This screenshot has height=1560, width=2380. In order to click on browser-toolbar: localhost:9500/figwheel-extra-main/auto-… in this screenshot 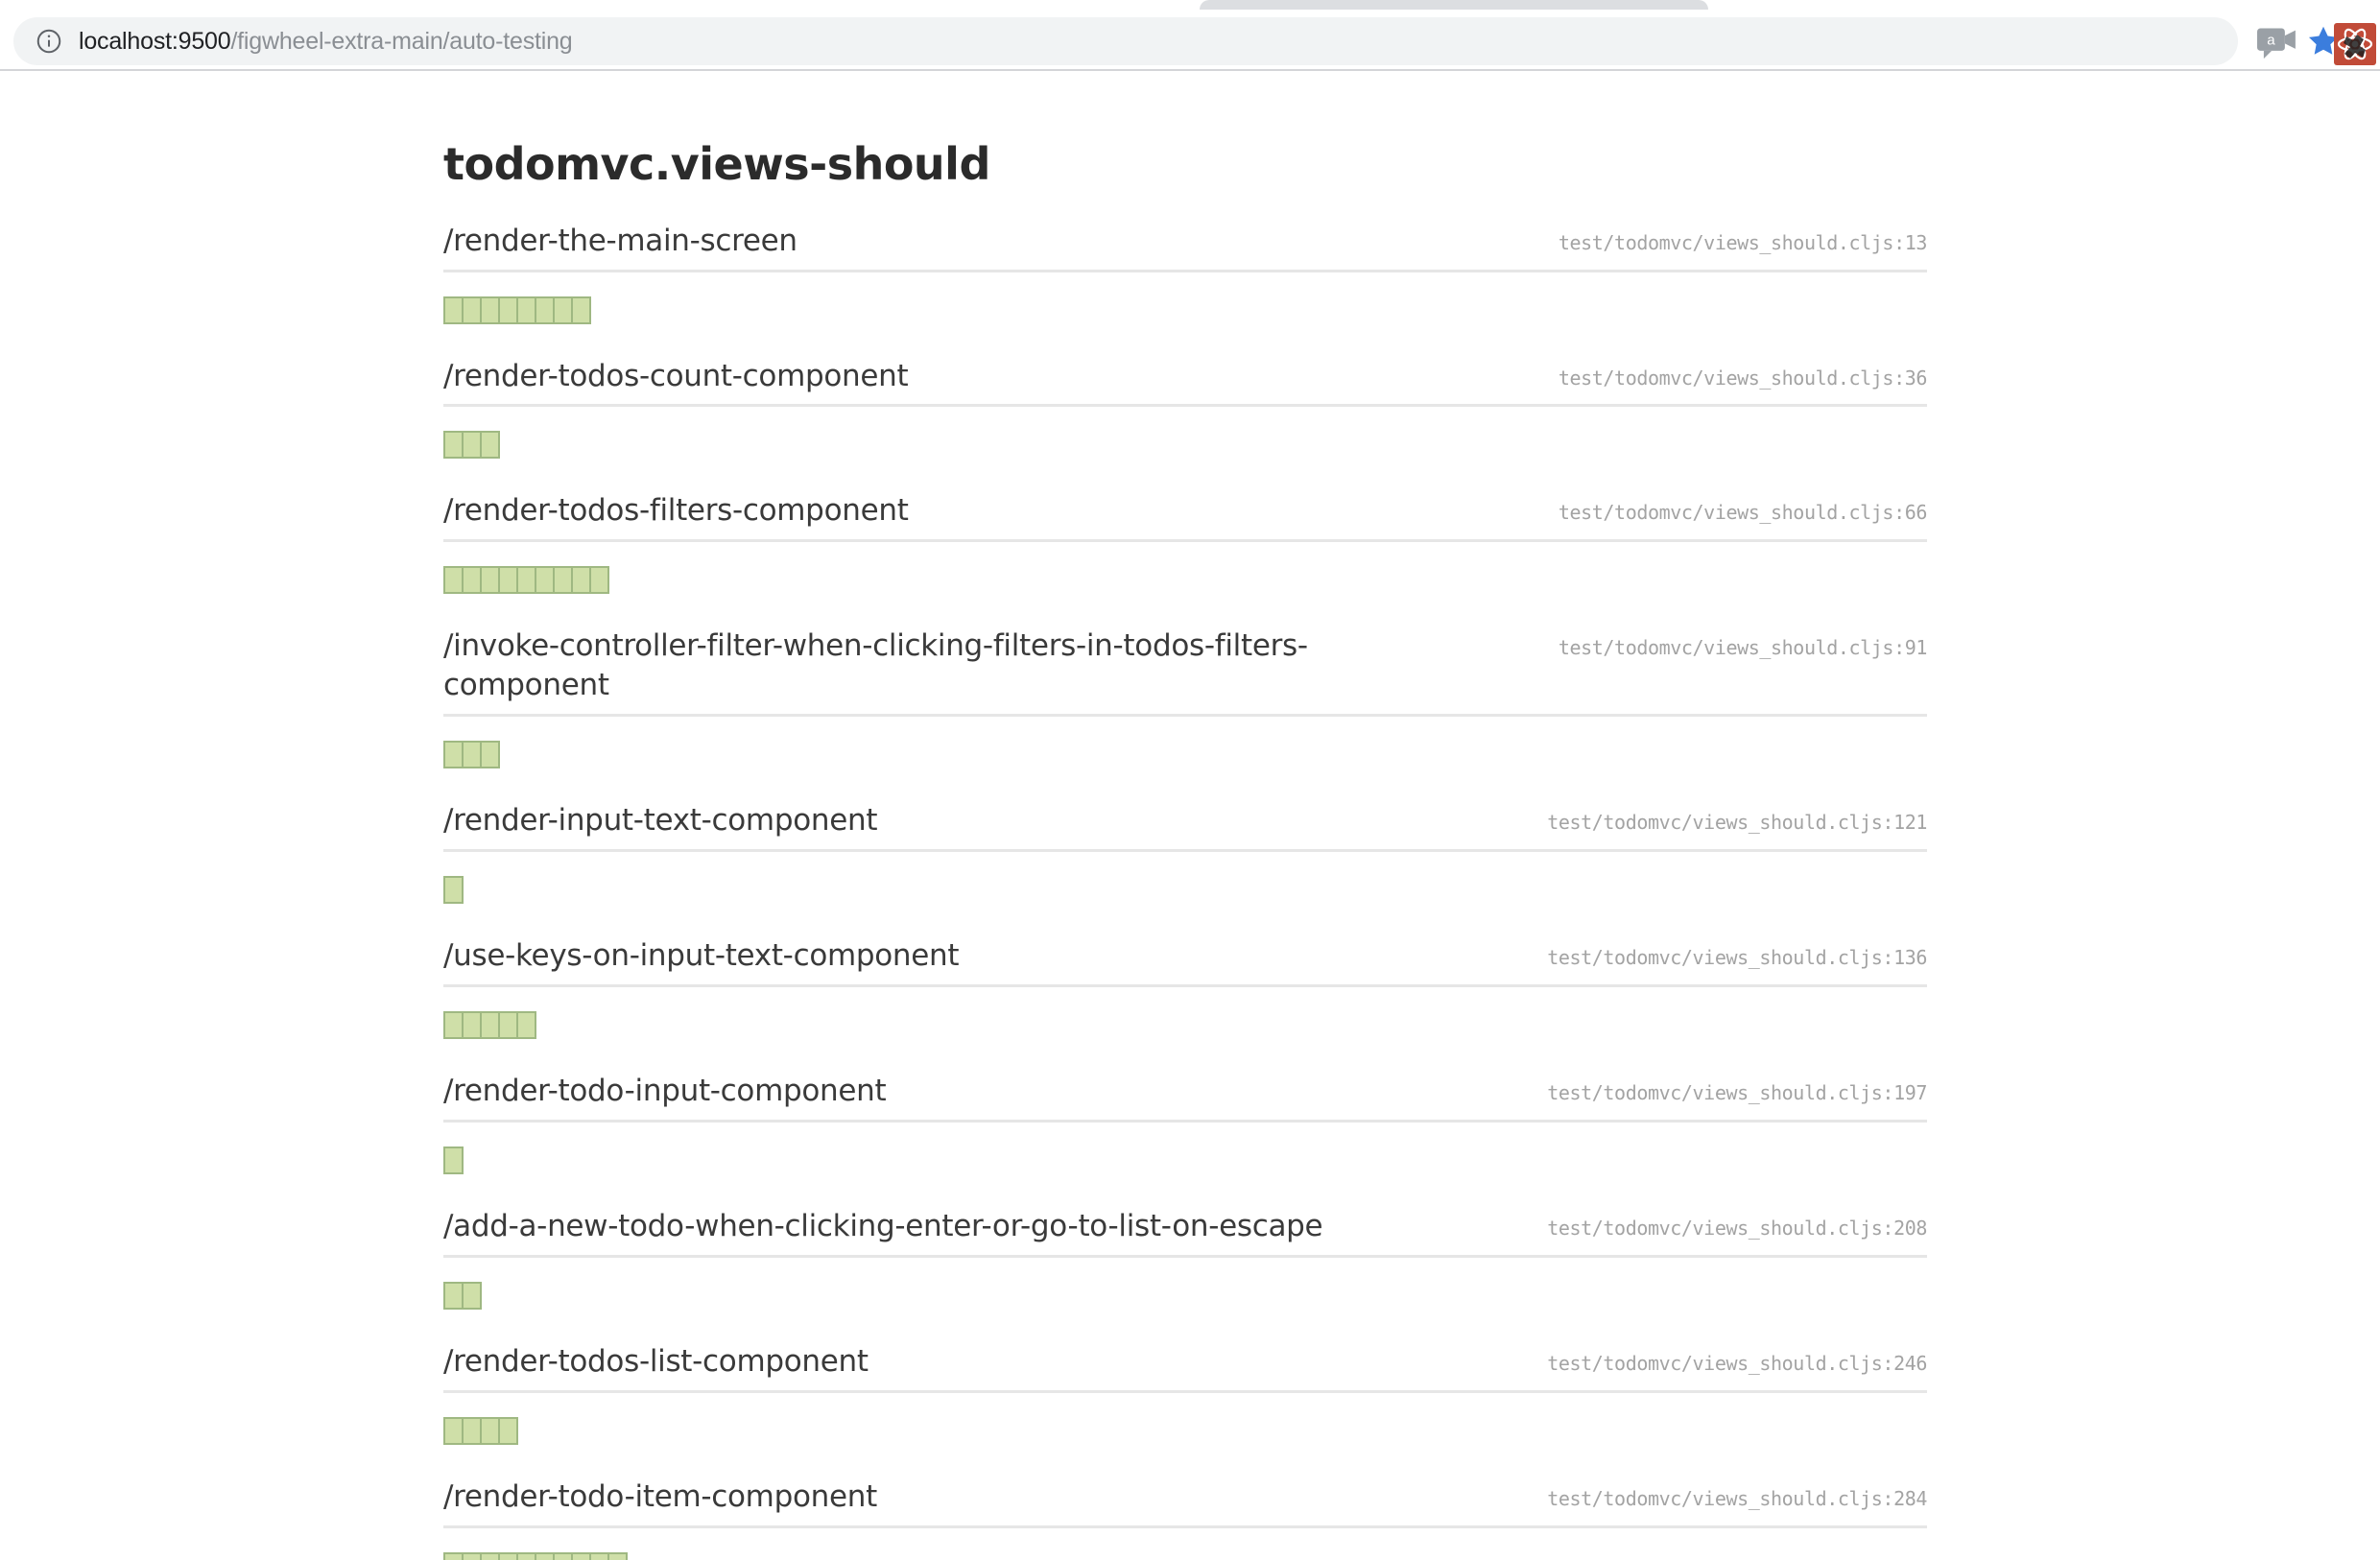, I will do `click(1190, 39)`.